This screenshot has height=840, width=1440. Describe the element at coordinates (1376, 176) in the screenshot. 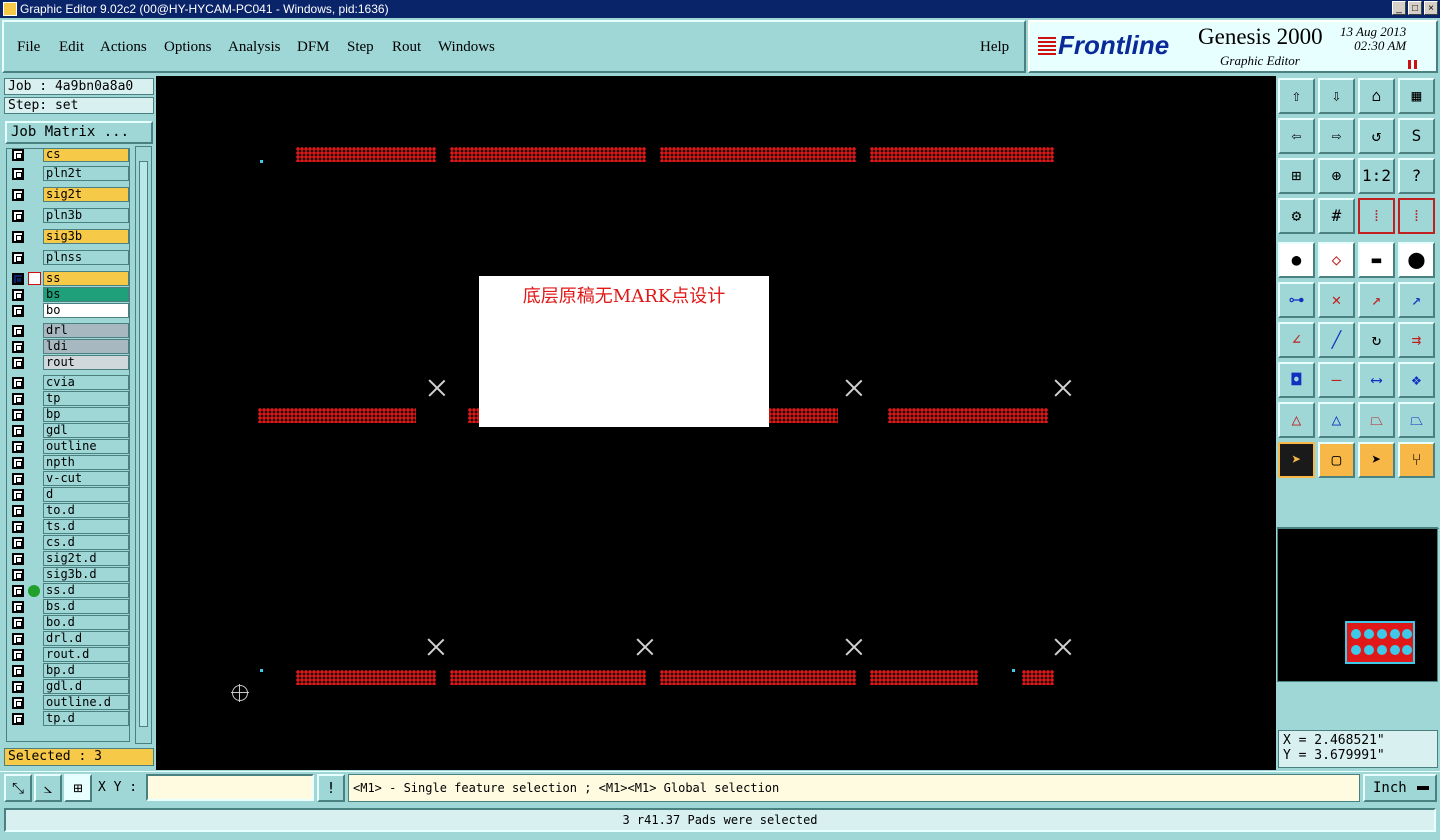

I see `scale-icon: 1:2` at that location.